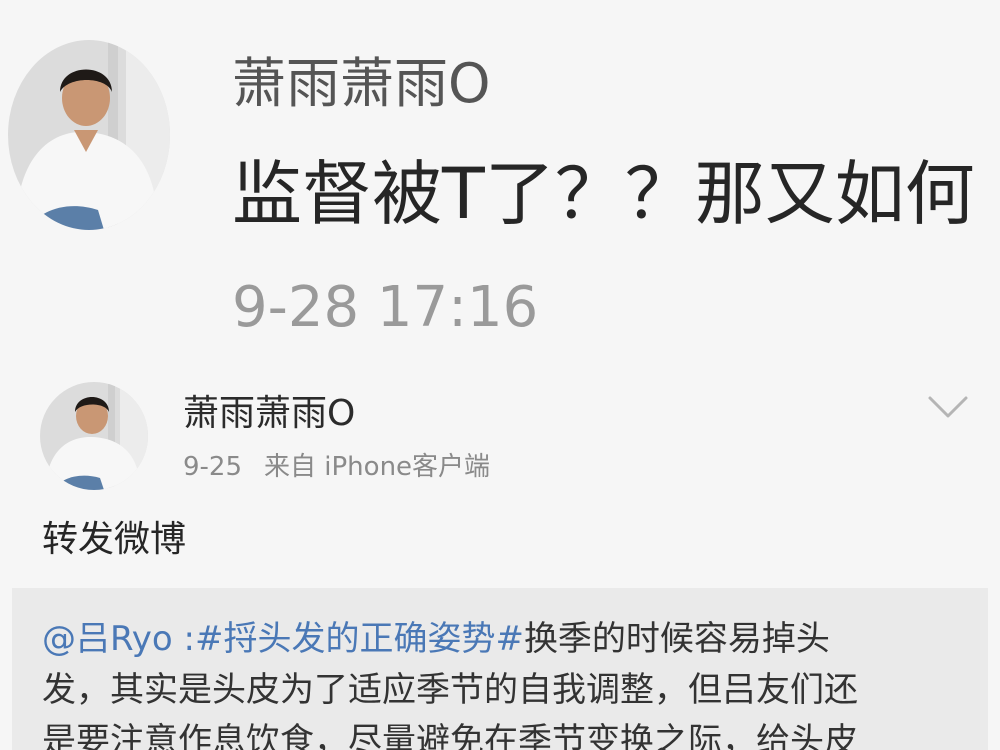 This screenshot has height=750, width=1000. What do you see at coordinates (269, 414) in the screenshot?
I see `post-author-name: 萧雨萧雨O` at bounding box center [269, 414].